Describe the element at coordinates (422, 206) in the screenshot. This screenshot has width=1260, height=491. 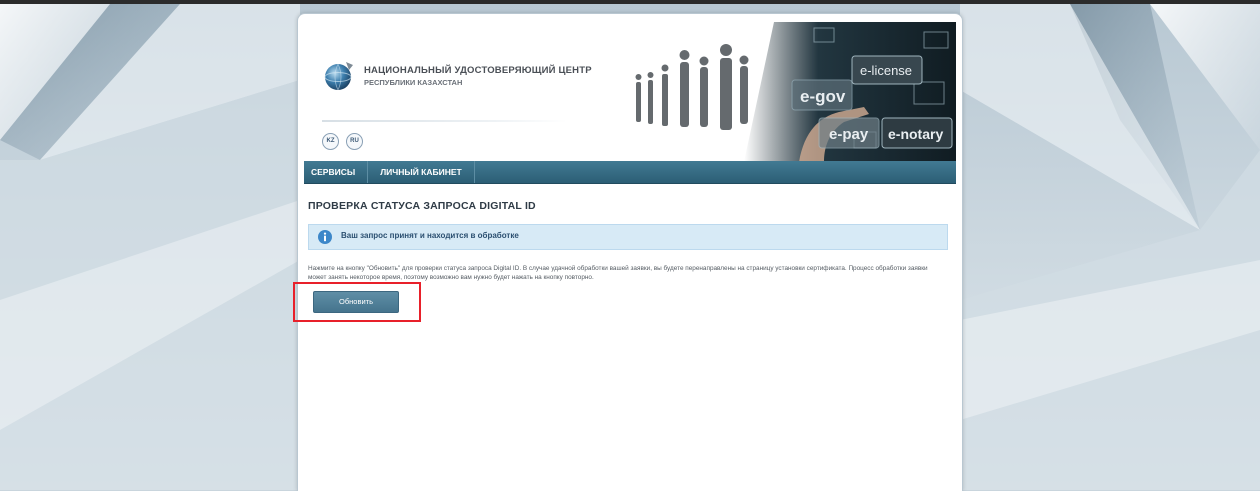
I see `page-title: ПРОВЕРКА СТАТУСА ЗАПРОСА DIGITAL ID` at that location.